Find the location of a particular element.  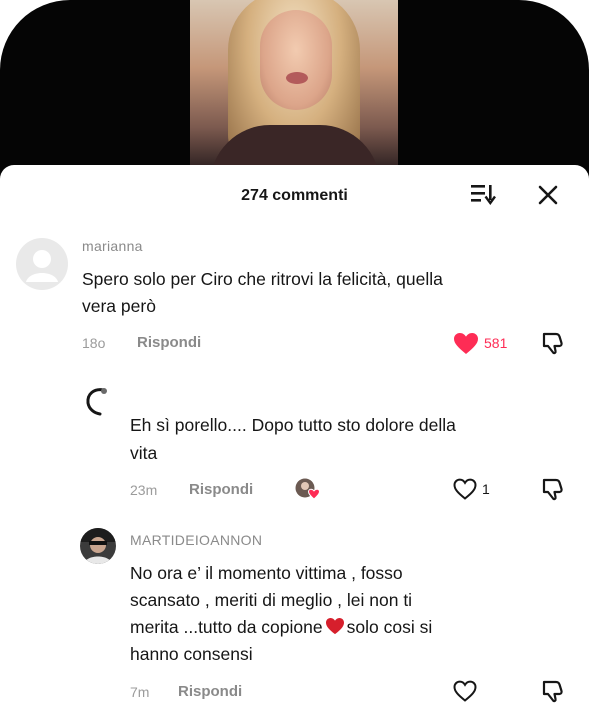

heart-filled-icon is located at coordinates (466, 343).